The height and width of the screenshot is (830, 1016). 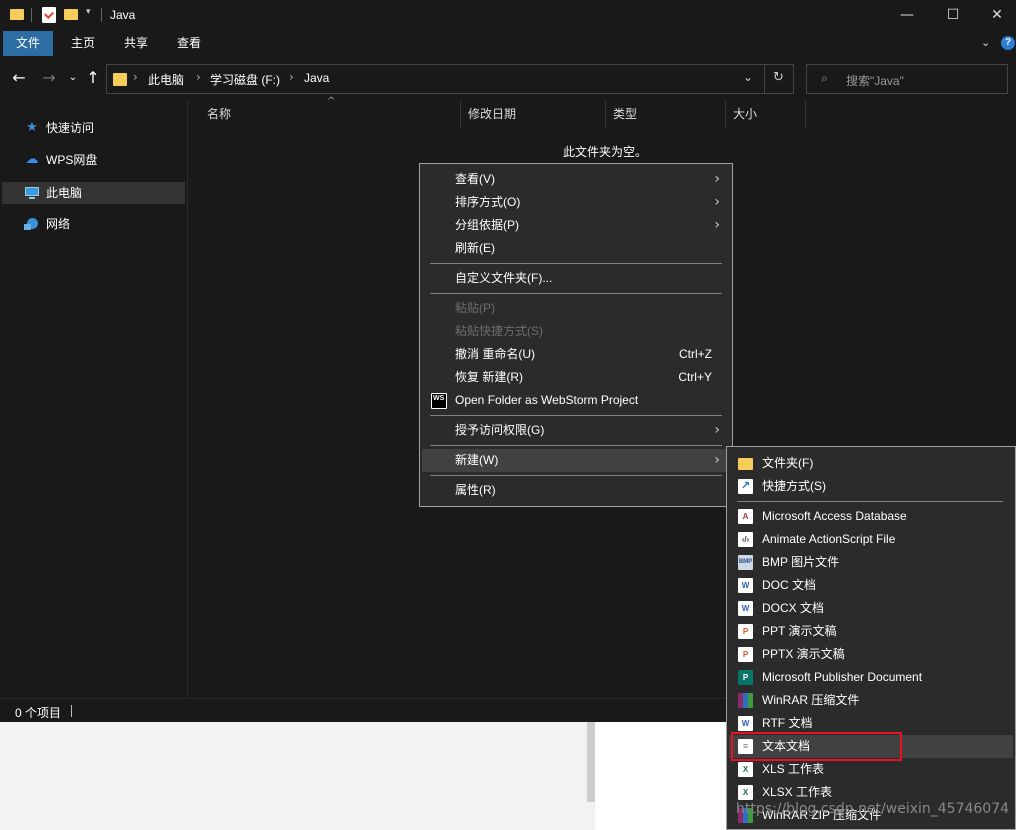 What do you see at coordinates (93, 193) in the screenshot?
I see `sidebar-item-this-pc: 此电脑` at bounding box center [93, 193].